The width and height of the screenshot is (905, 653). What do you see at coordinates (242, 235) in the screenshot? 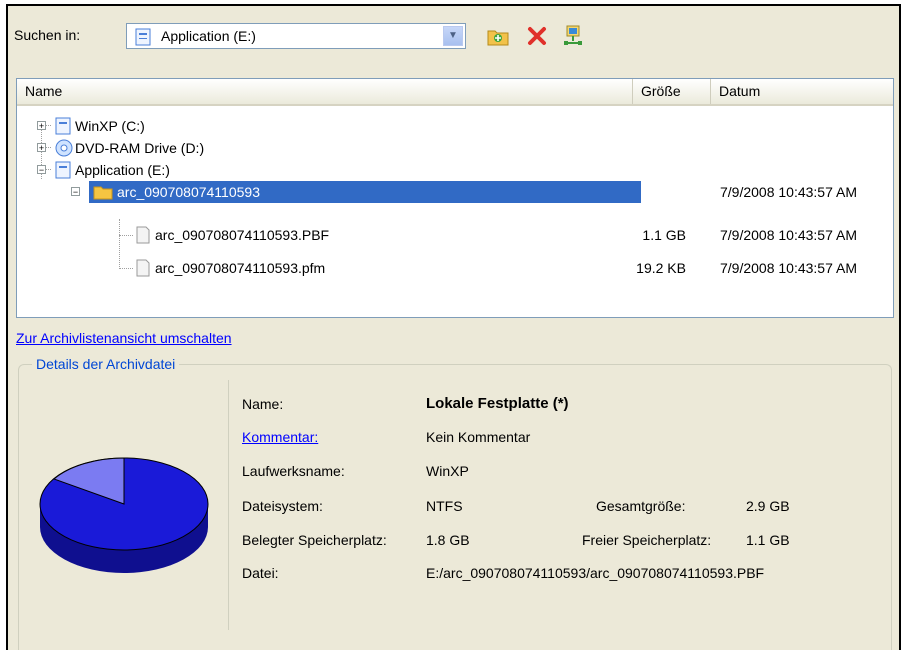
I see `tree-item-label: arc_090708074110593.PBF` at bounding box center [242, 235].